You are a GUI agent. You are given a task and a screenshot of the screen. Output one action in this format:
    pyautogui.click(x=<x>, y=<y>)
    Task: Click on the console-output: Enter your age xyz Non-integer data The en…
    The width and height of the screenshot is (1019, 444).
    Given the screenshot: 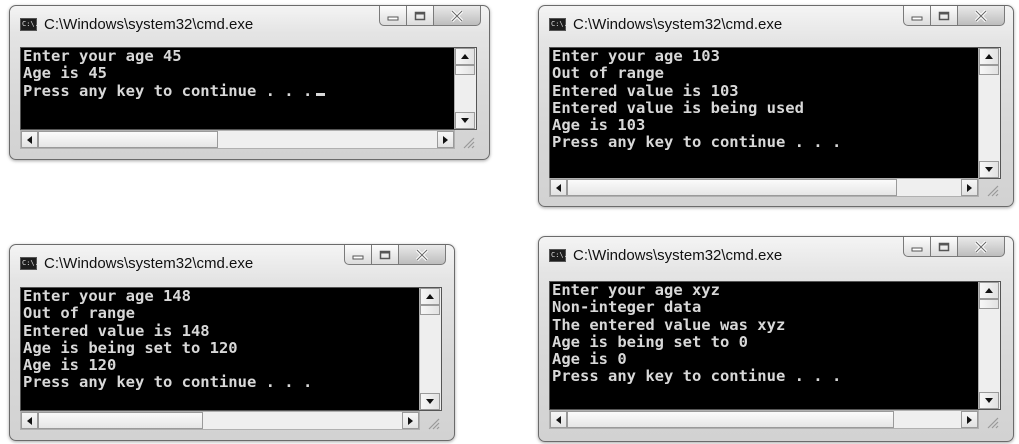 What is the action you would take?
    pyautogui.click(x=775, y=345)
    